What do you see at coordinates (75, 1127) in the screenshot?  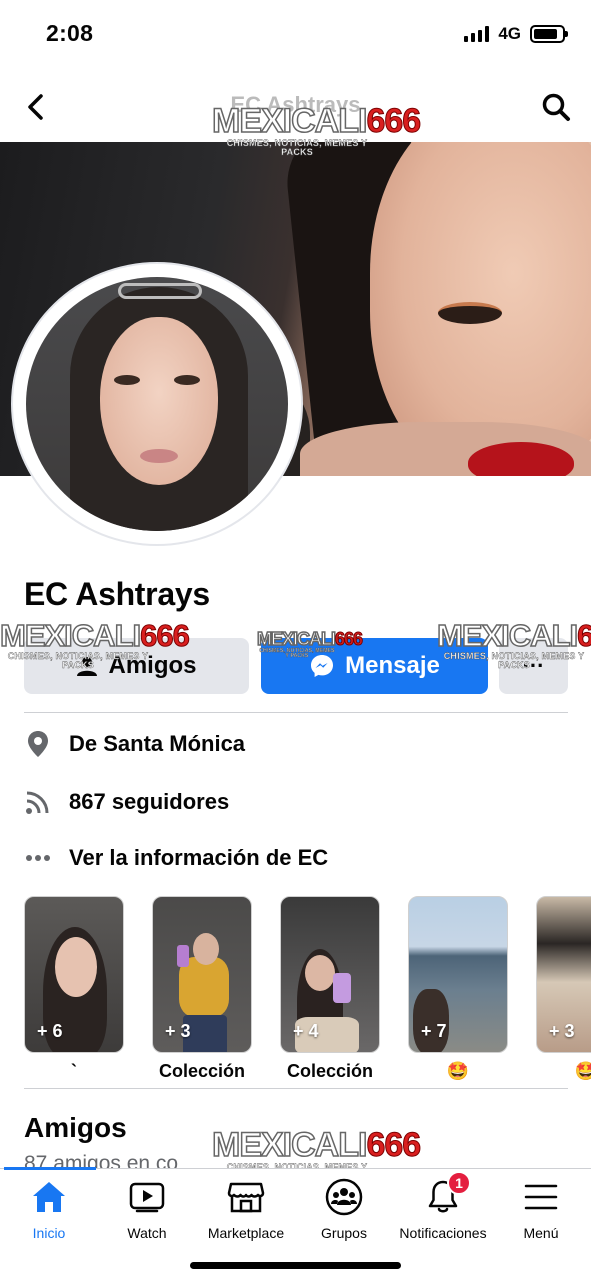 I see `friends-section-title: Amigos` at bounding box center [75, 1127].